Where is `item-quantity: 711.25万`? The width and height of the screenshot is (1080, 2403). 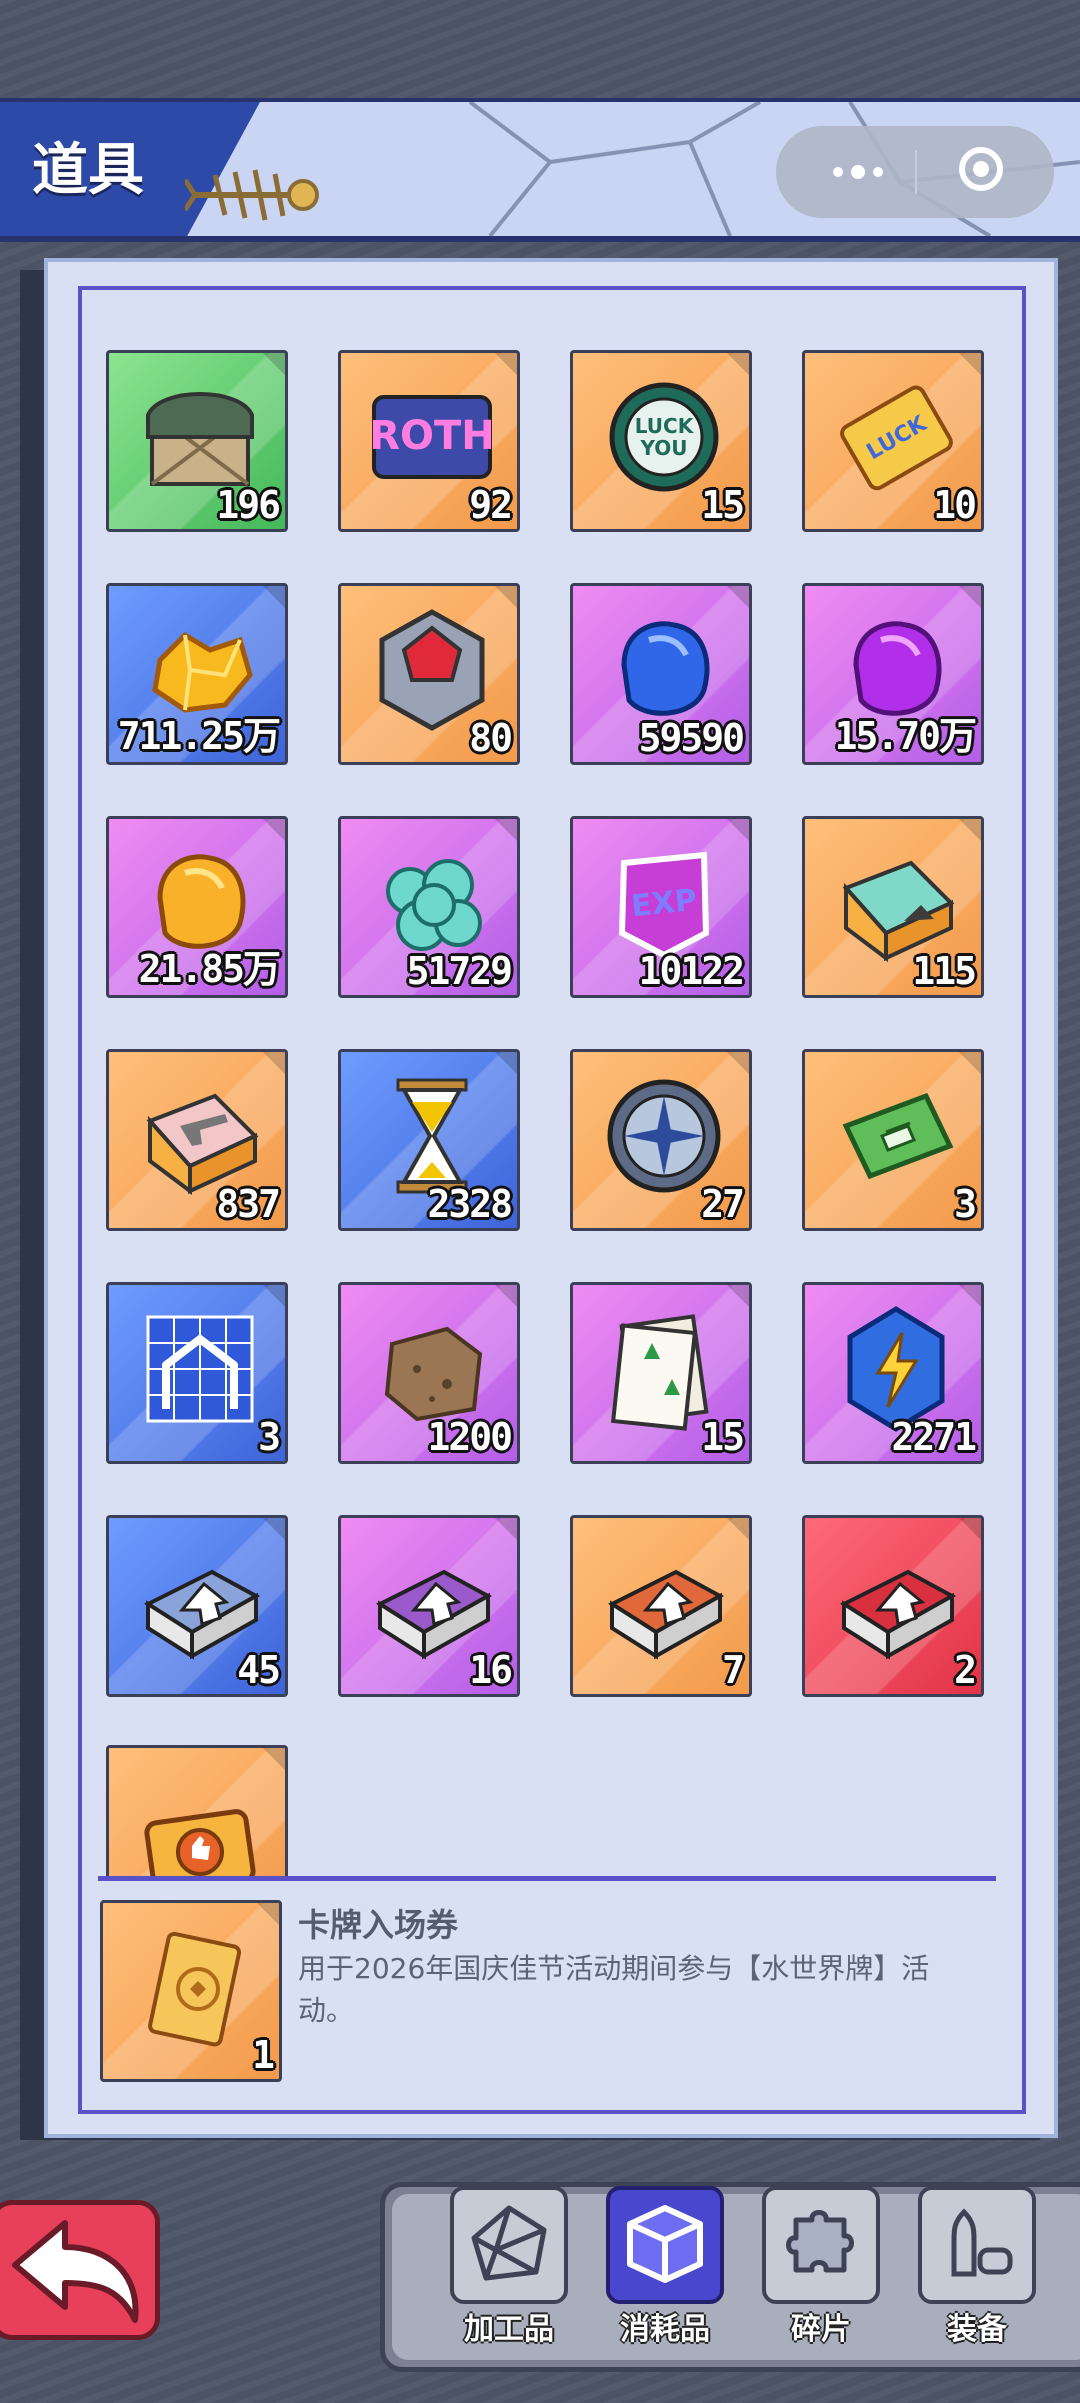 item-quantity: 711.25万 is located at coordinates (199, 736).